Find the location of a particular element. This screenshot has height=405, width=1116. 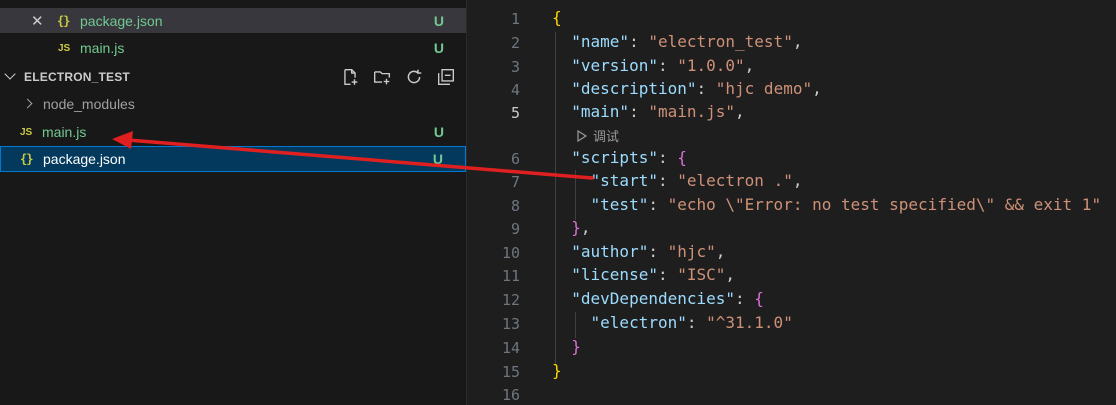

play-icon is located at coordinates (582, 135).